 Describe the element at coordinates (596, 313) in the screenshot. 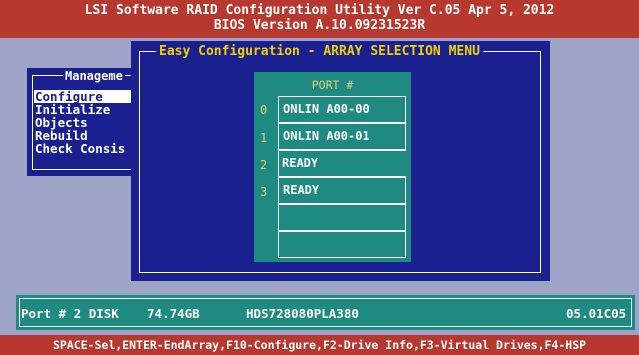

I see `status-firmware: 05.01C05` at that location.